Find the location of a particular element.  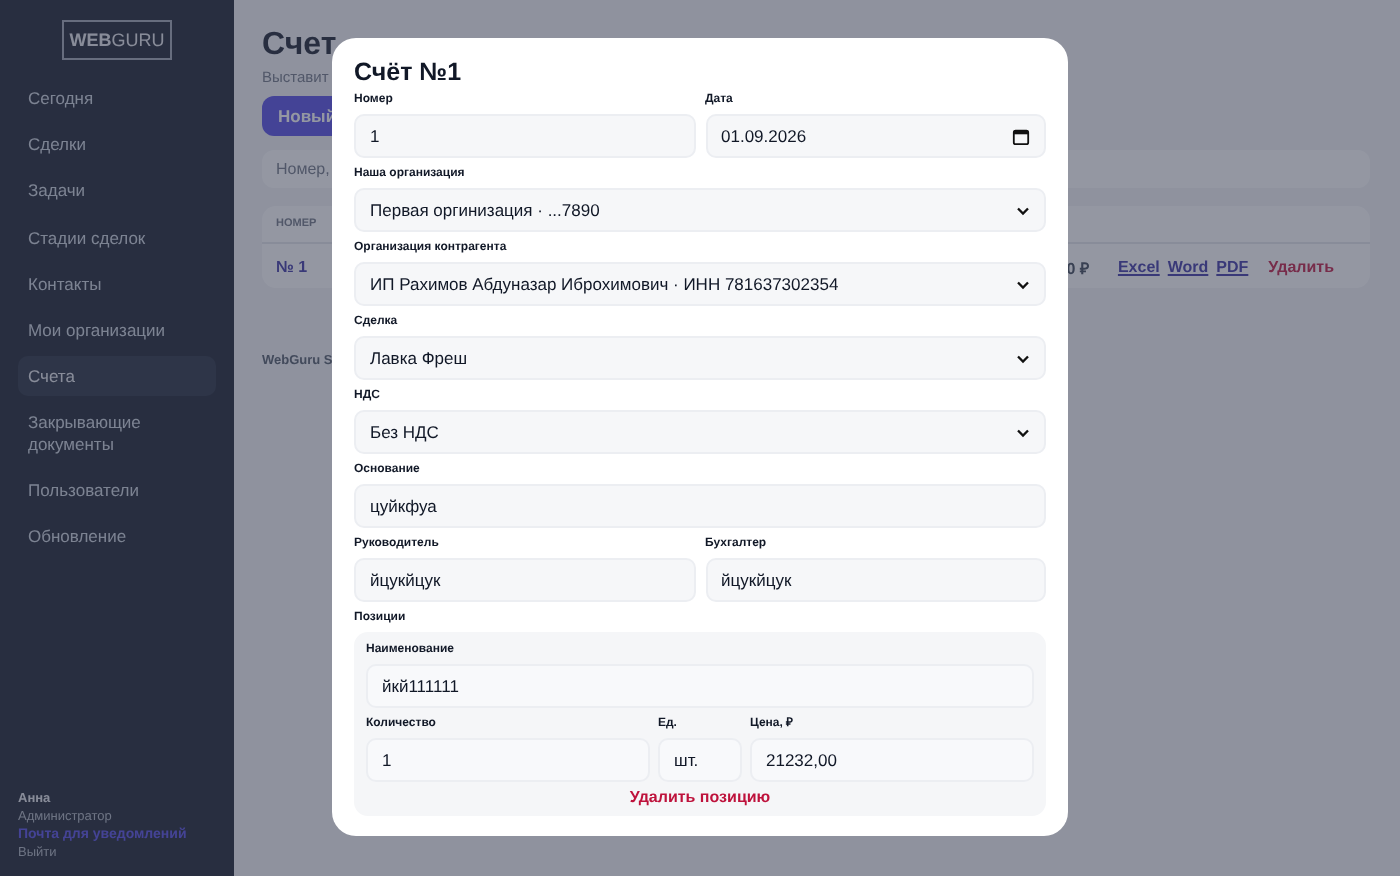

sidebar-item: Контакты is located at coordinates (117, 283).